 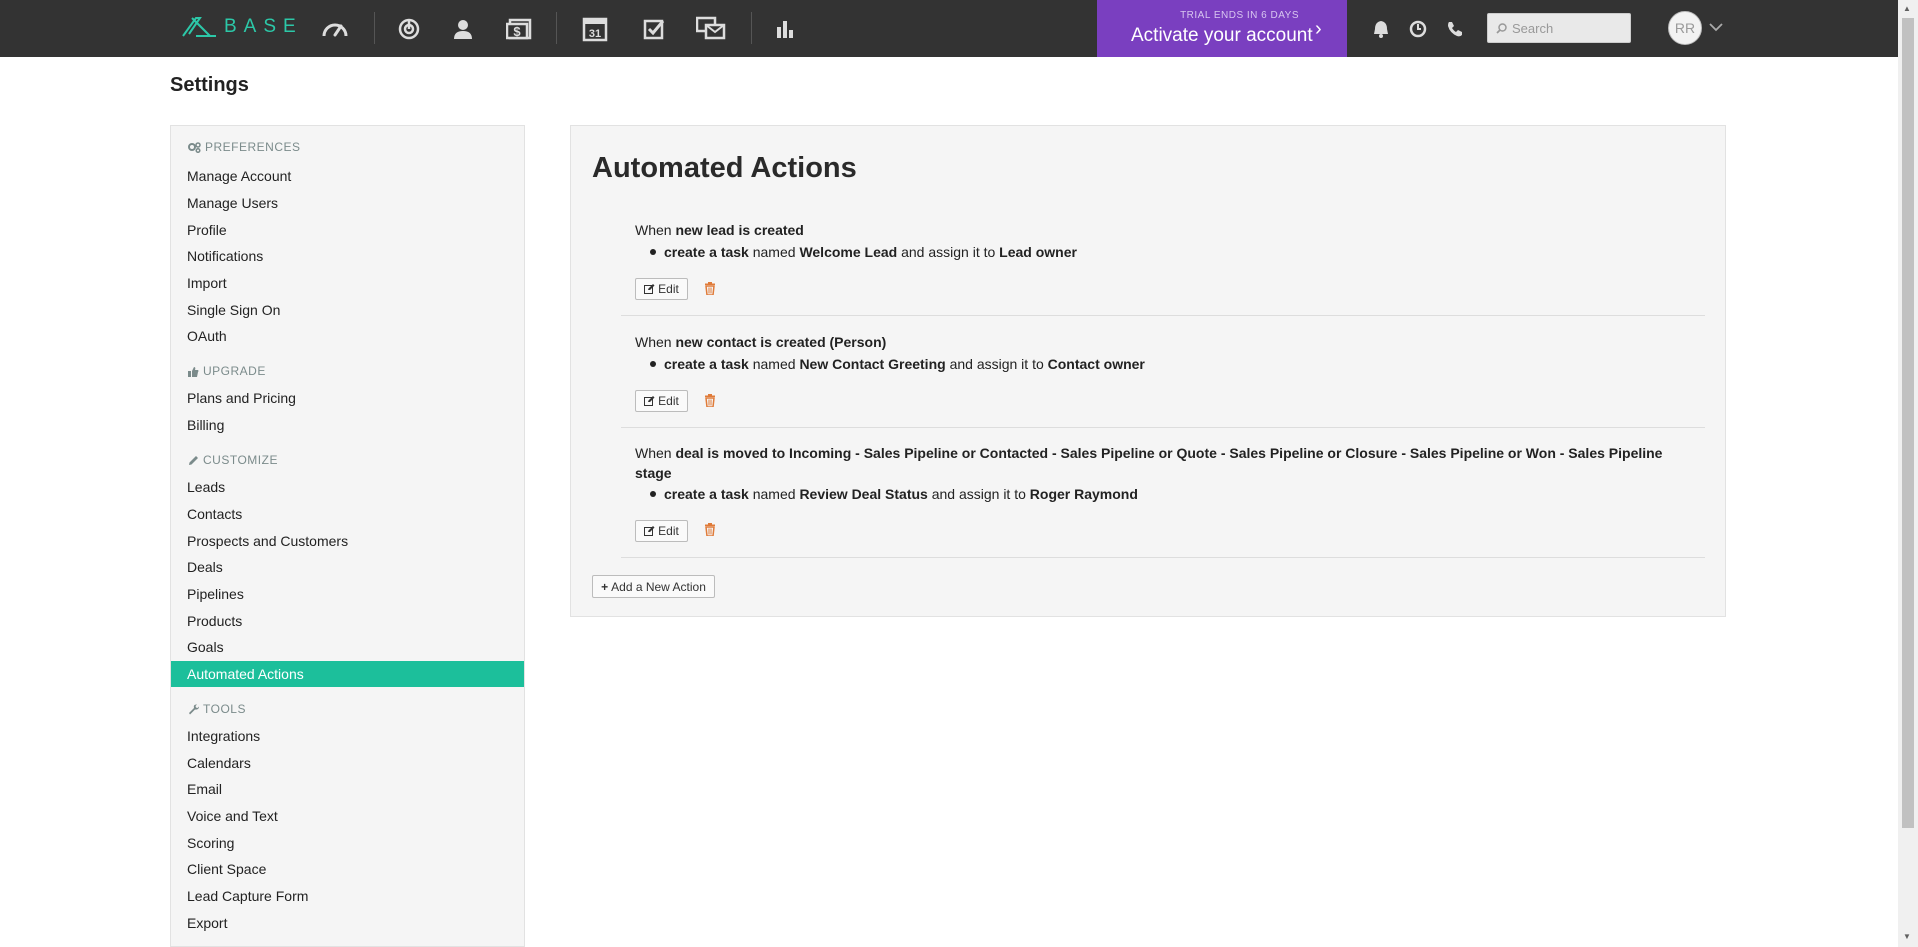 What do you see at coordinates (347, 176) in the screenshot?
I see `sidebar-item-manage-account: Manage Account` at bounding box center [347, 176].